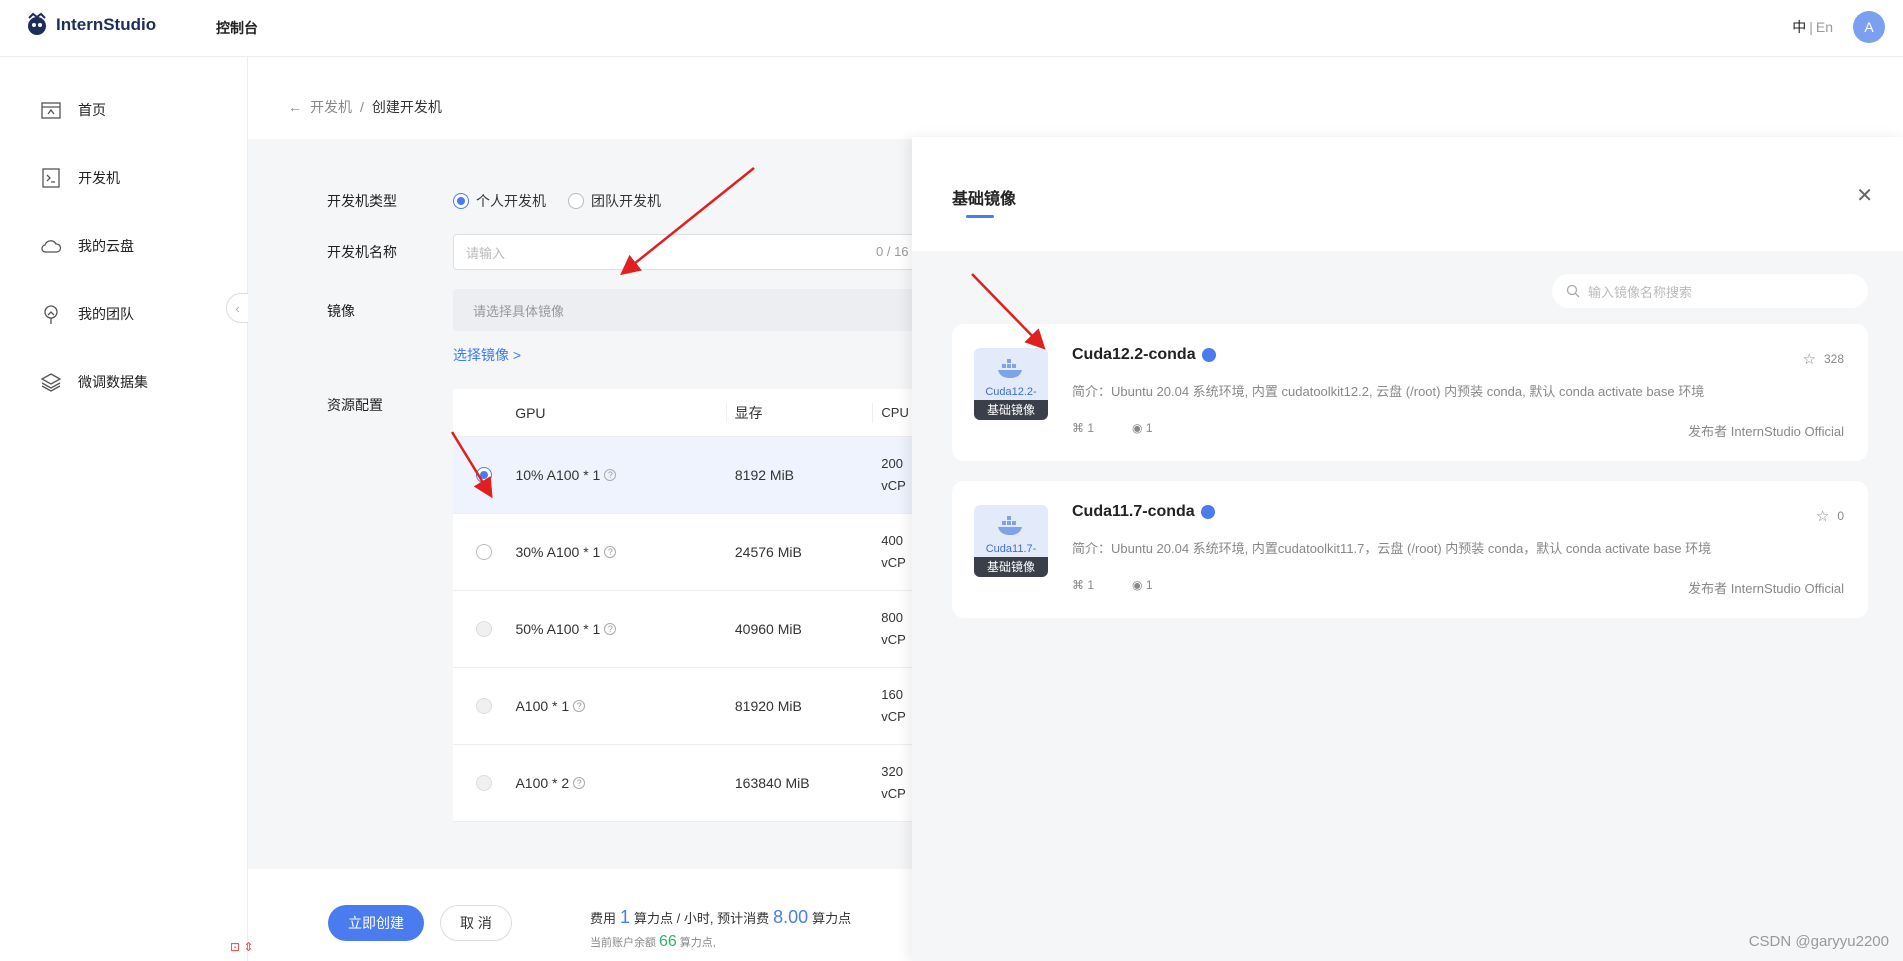 The width and height of the screenshot is (1903, 961). What do you see at coordinates (682, 413) in the screenshot?
I see `table-header: GPU 显存 CPU` at bounding box center [682, 413].